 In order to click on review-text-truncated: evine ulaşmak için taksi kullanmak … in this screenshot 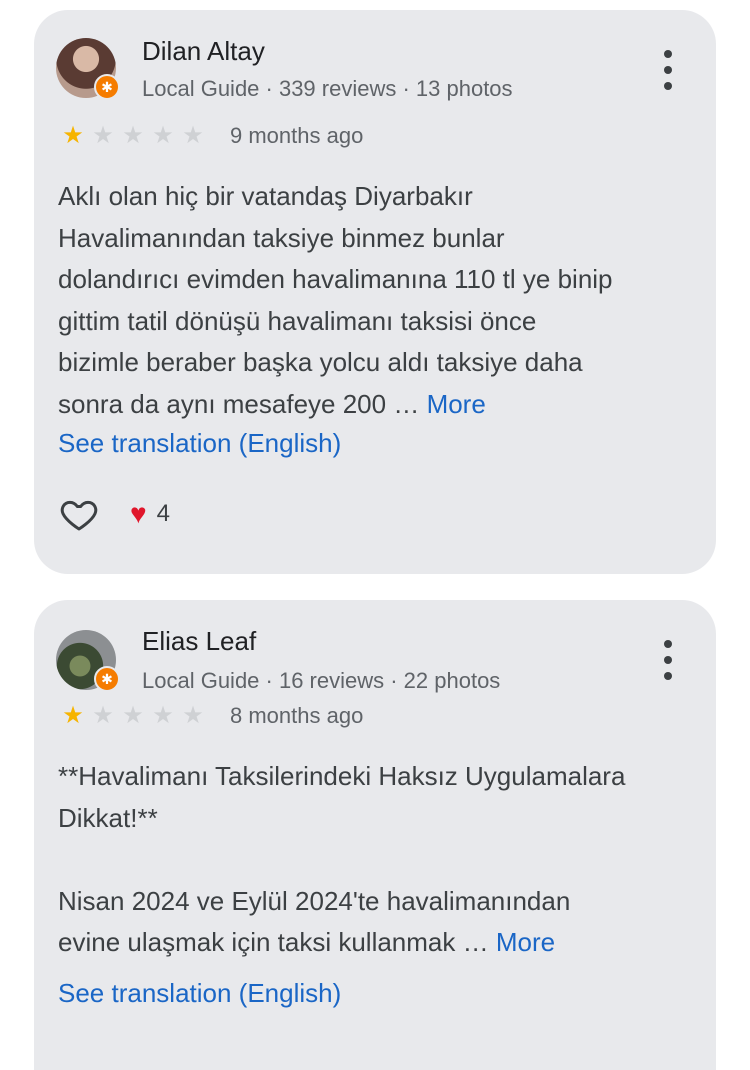, I will do `click(273, 942)`.